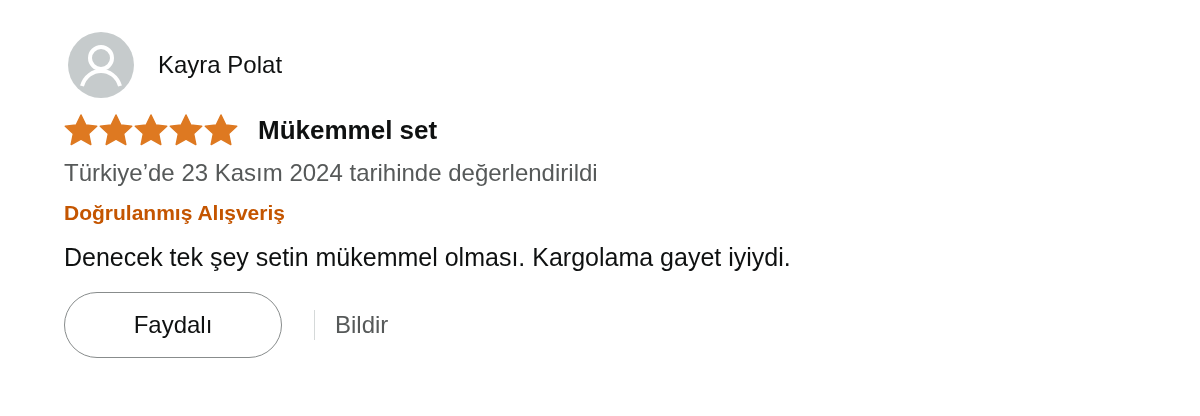 This screenshot has height=416, width=1200. I want to click on review-title: Mükemmel set, so click(348, 130).